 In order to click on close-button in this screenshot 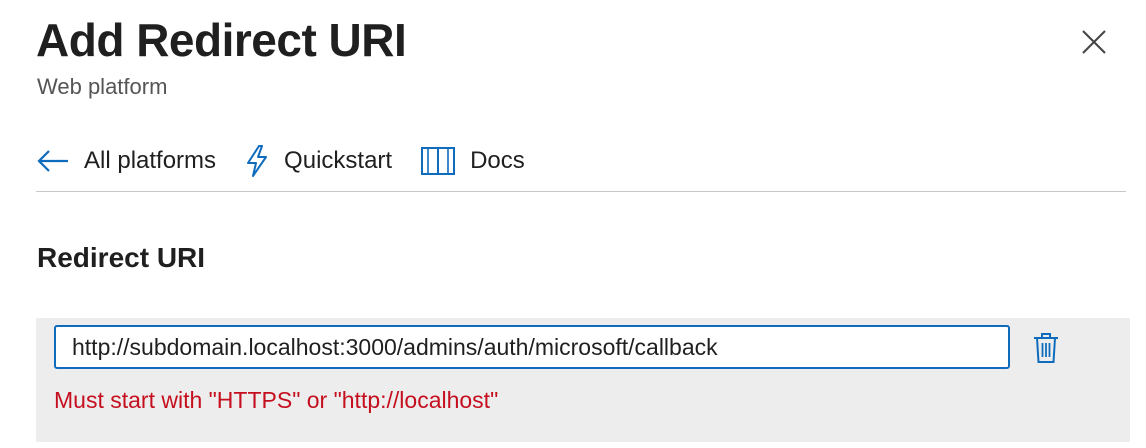, I will do `click(1094, 42)`.